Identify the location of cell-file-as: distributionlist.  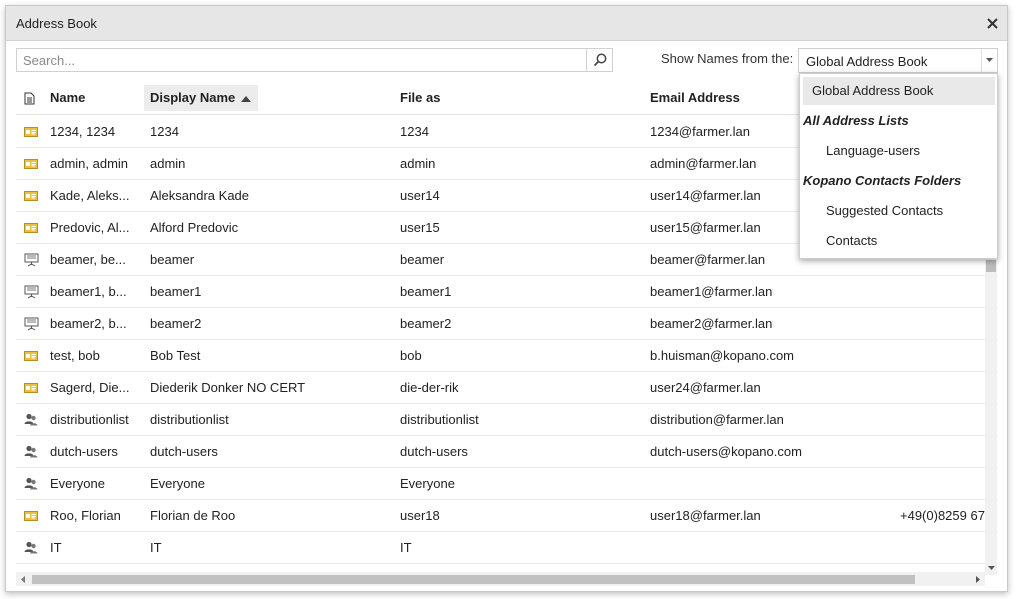
(439, 419).